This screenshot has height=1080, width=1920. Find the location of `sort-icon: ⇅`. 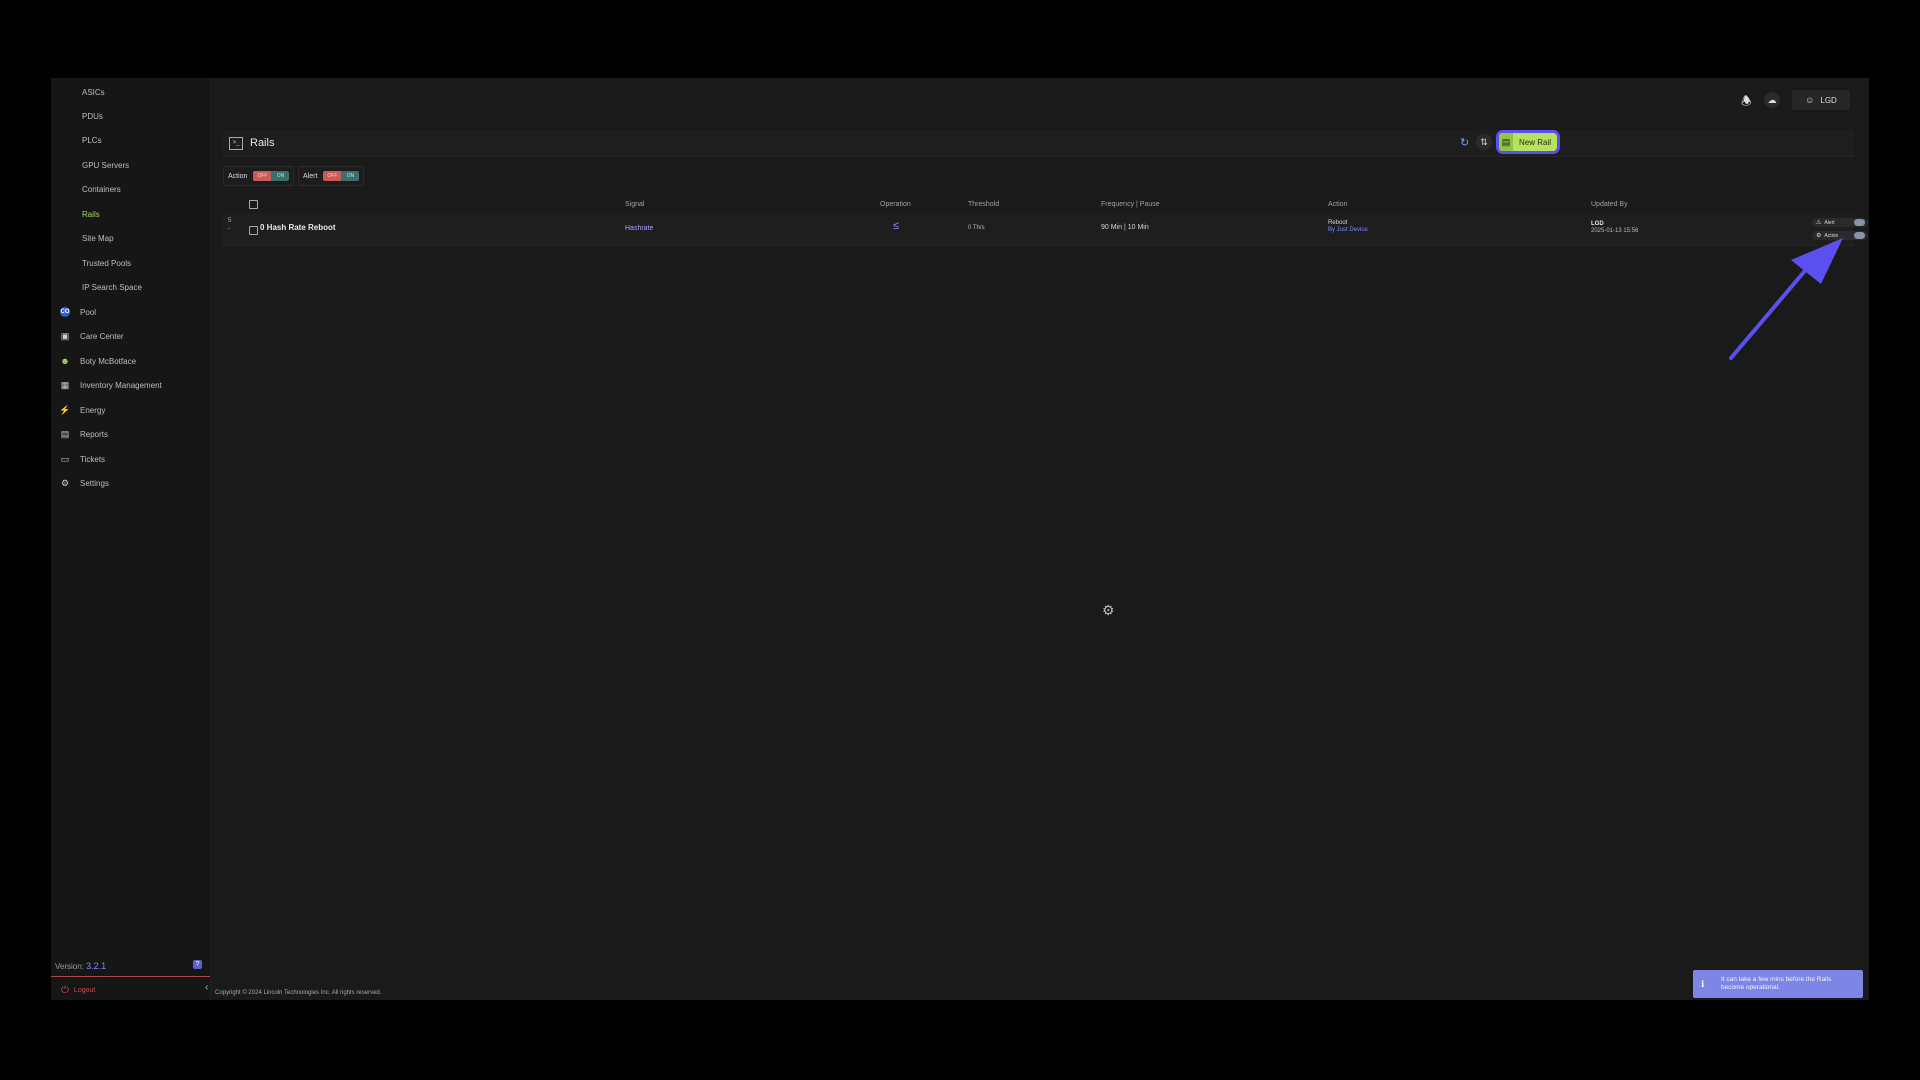

sort-icon: ⇅ is located at coordinates (1484, 142).